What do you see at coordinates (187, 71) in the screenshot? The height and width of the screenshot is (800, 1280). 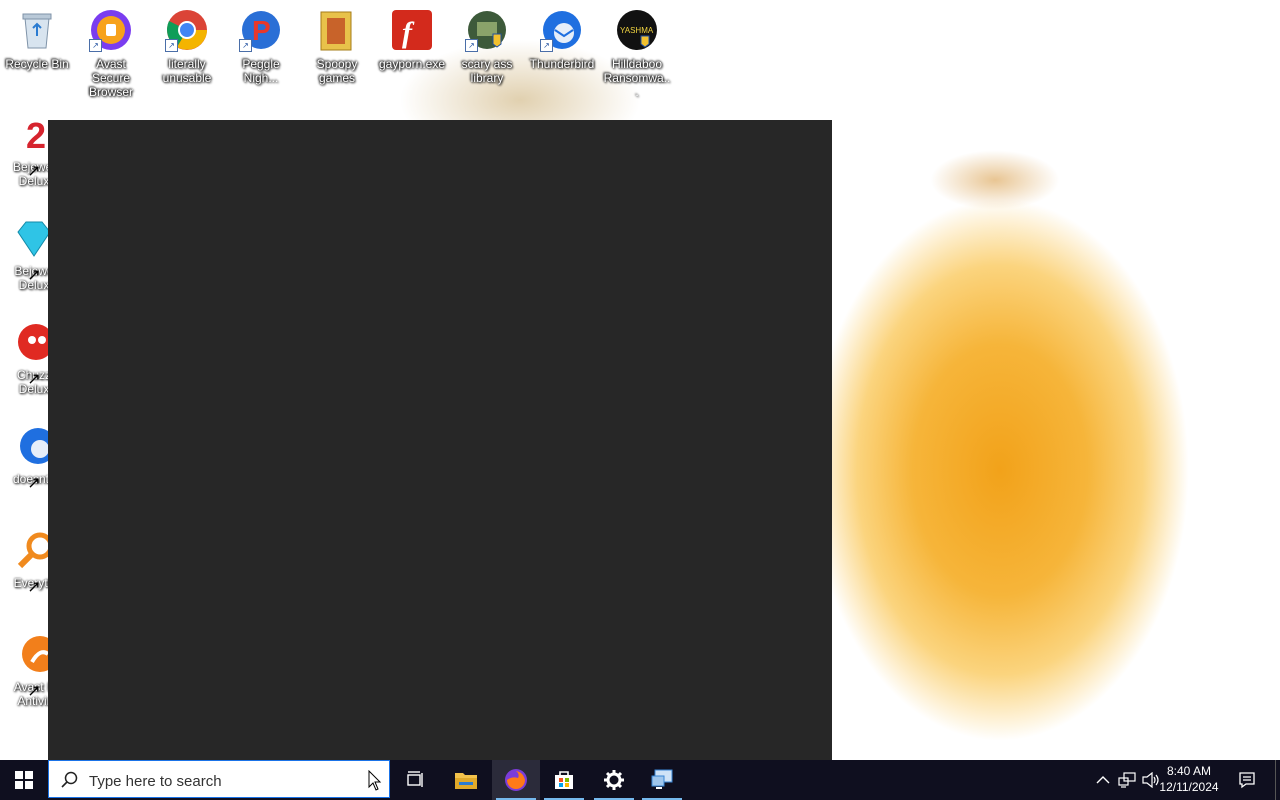 I see `desktop-icon-label: literally unusable` at bounding box center [187, 71].